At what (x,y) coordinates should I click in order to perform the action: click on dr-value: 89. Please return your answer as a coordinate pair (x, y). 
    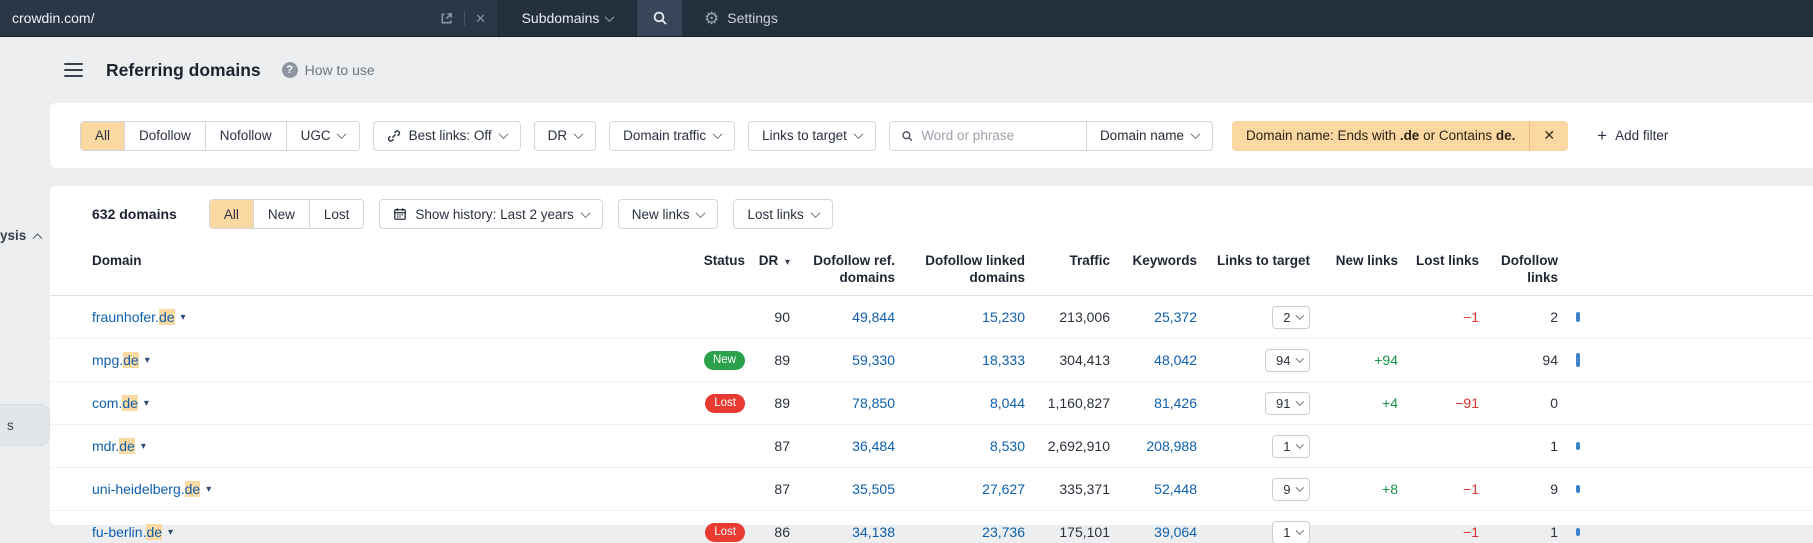
    Looking at the image, I should click on (782, 403).